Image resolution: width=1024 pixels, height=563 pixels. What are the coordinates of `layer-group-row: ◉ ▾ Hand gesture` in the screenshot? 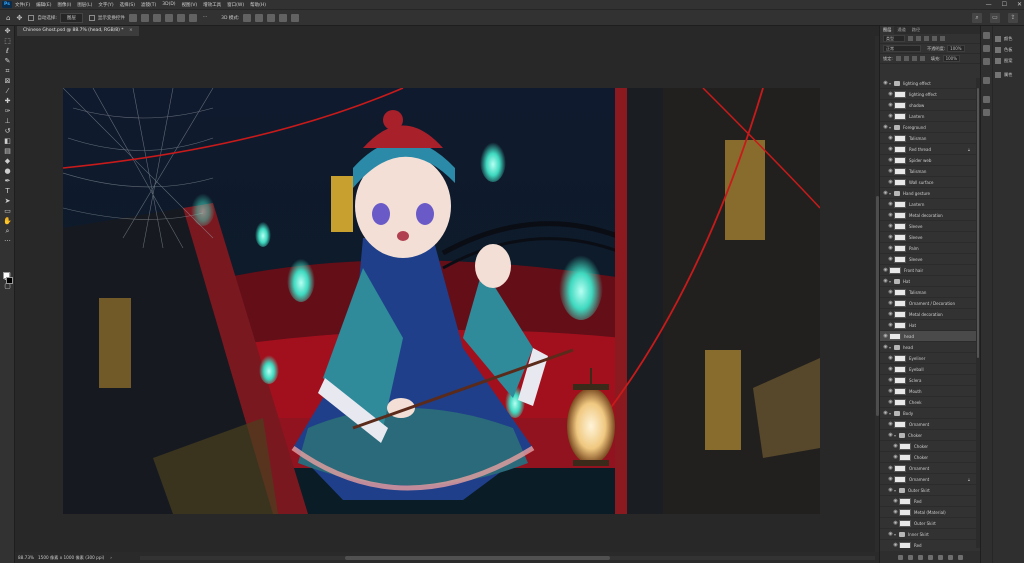 It's located at (928, 193).